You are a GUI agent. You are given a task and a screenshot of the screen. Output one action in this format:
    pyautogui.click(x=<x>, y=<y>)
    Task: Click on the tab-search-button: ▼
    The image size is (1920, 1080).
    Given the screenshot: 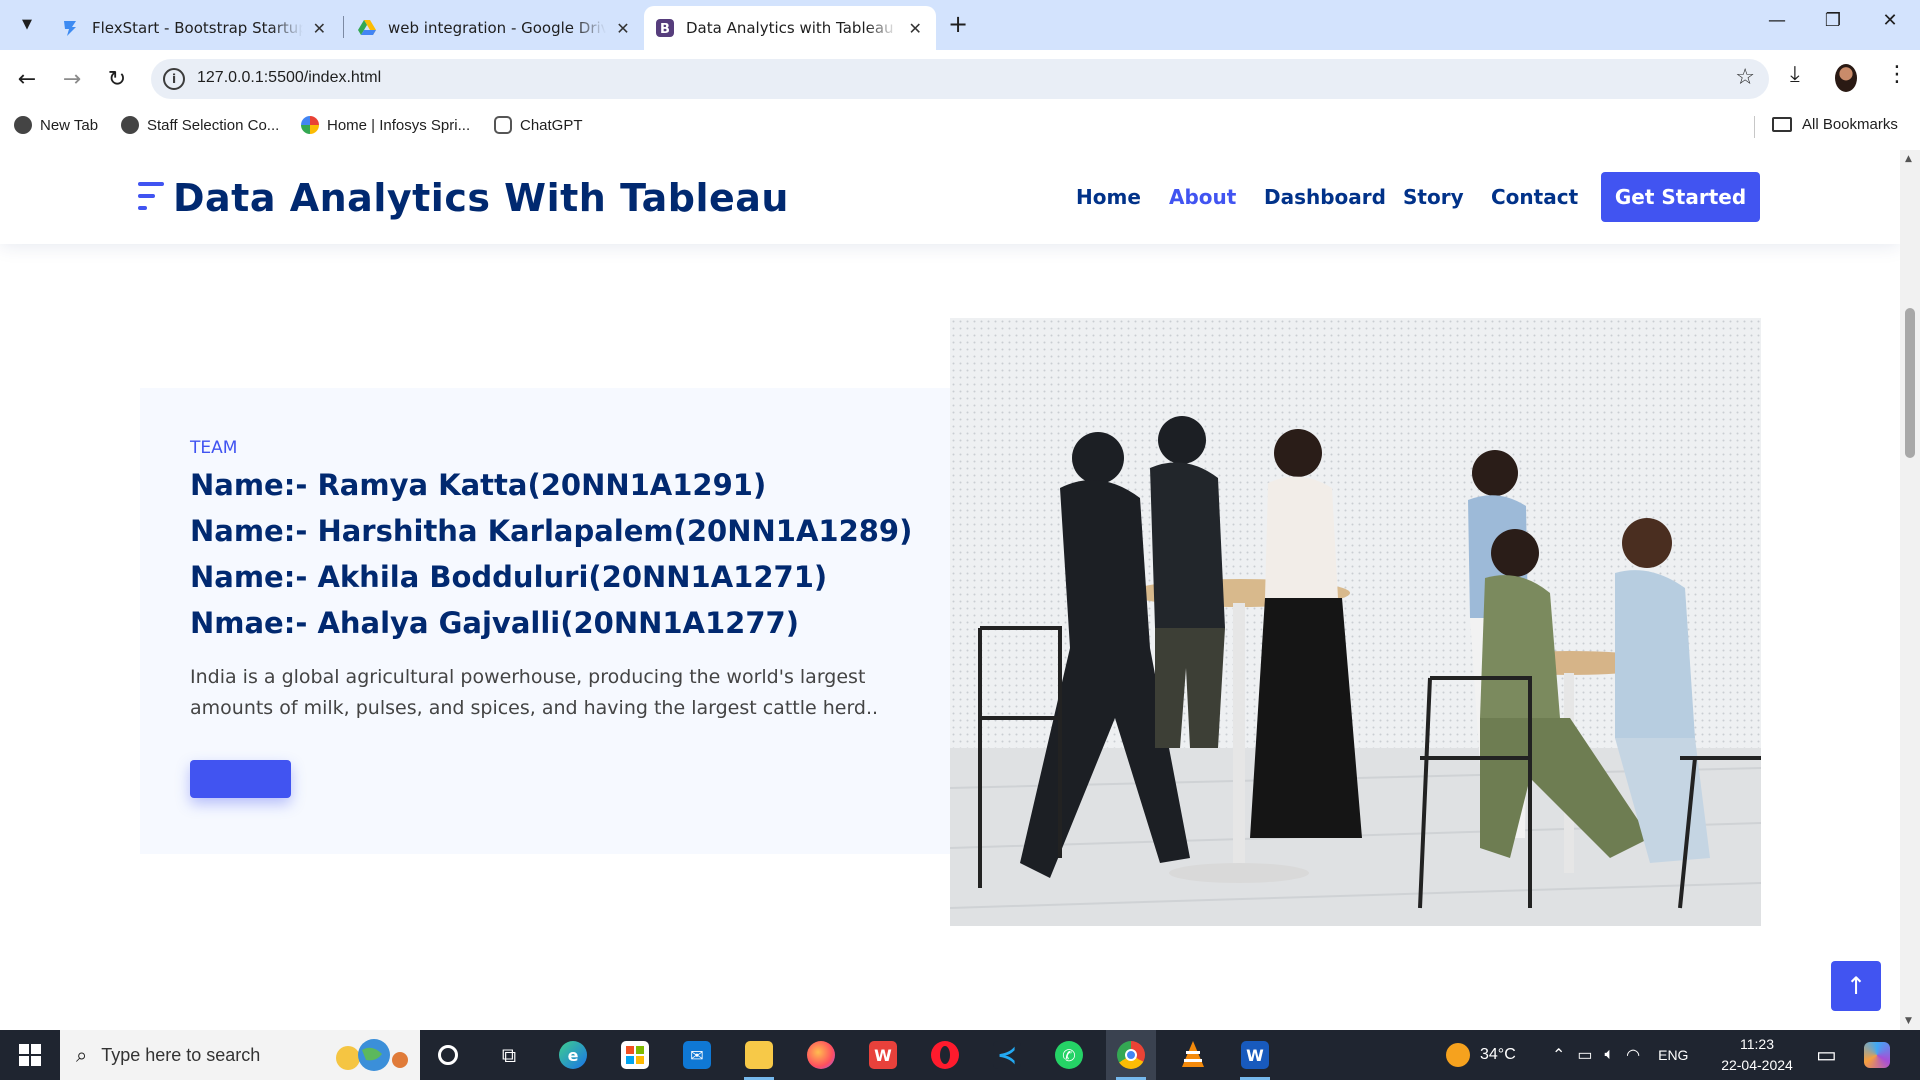 What is the action you would take?
    pyautogui.click(x=27, y=24)
    